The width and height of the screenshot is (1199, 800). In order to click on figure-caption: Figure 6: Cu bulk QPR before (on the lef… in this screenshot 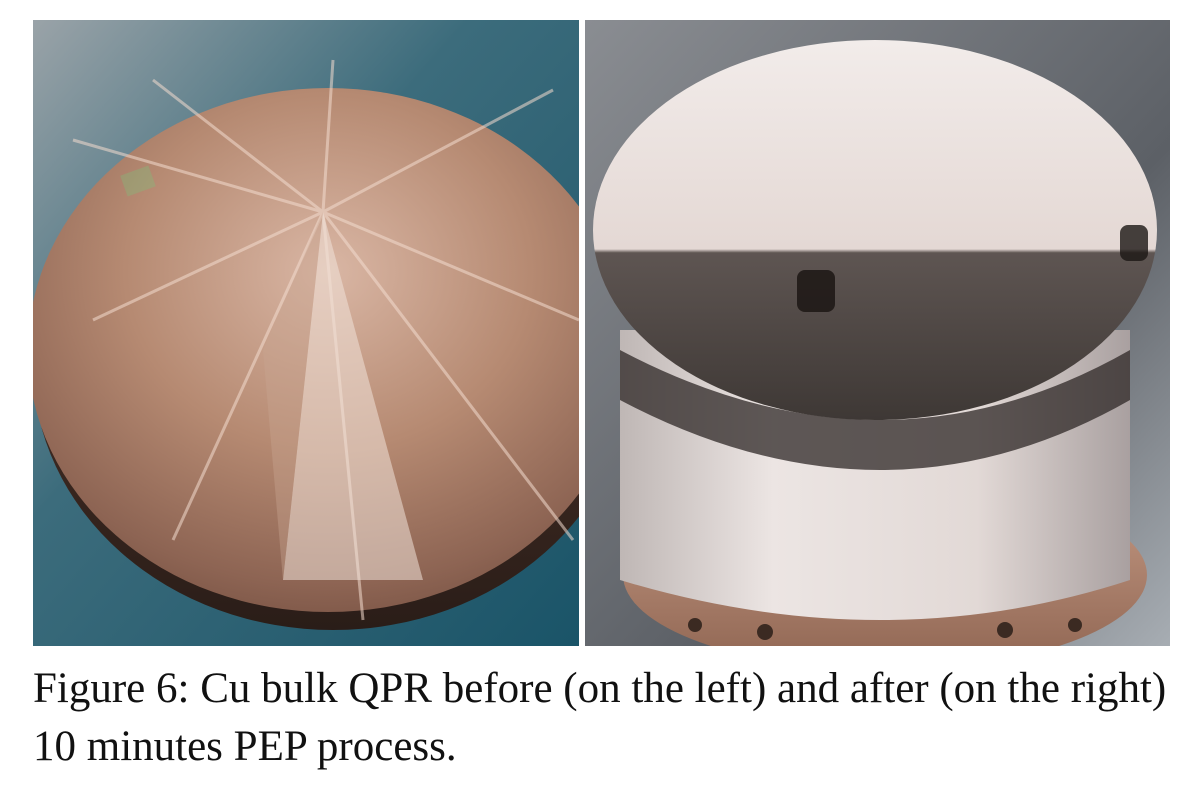, I will do `click(600, 717)`.